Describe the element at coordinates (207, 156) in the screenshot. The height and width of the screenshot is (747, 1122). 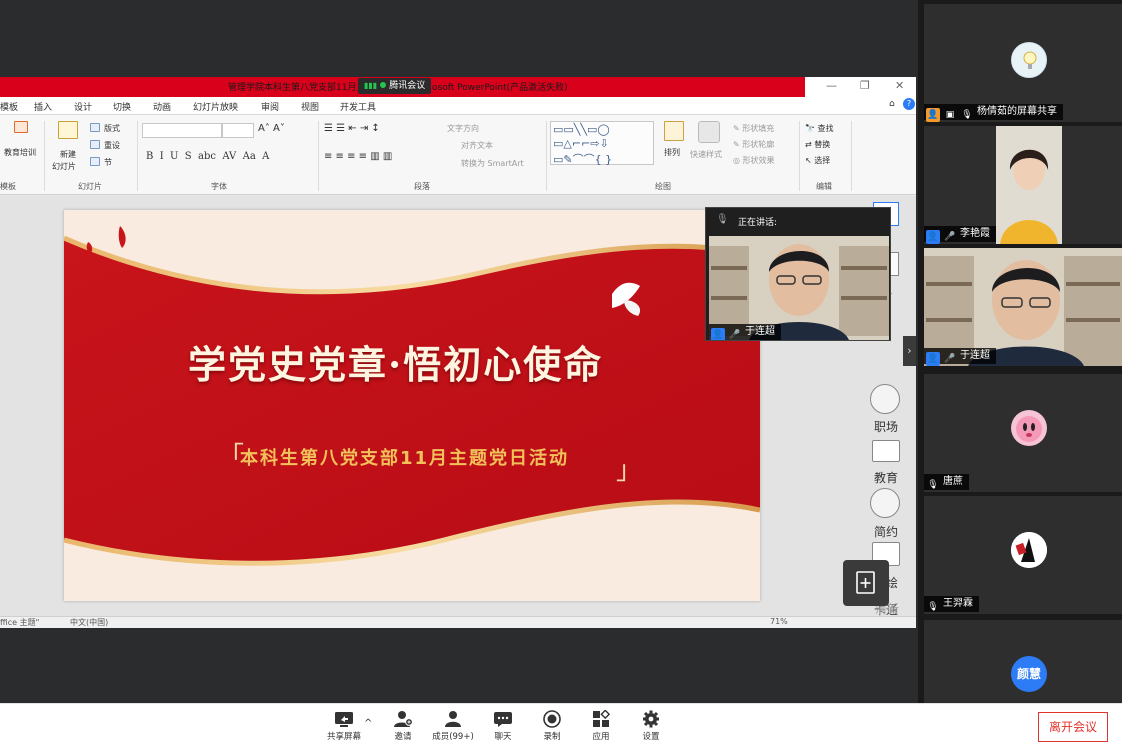
I see `font-format-buttons: B I U S abc AV Aa A` at that location.